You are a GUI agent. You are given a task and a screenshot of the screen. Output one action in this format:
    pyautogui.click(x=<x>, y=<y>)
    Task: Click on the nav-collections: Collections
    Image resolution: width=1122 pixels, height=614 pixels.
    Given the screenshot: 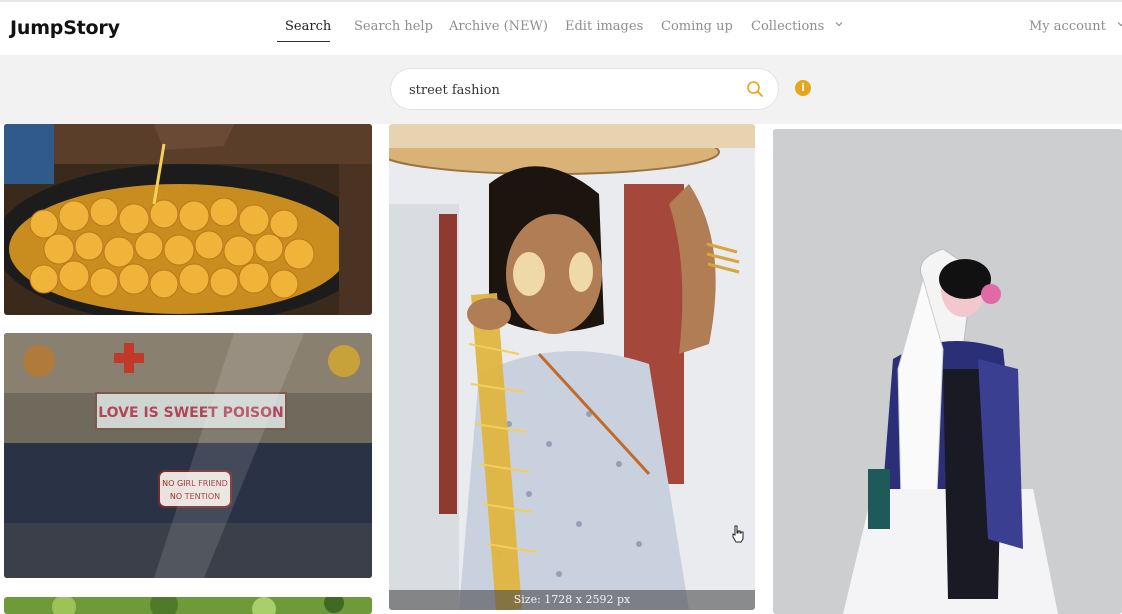 What is the action you would take?
    pyautogui.click(x=797, y=26)
    